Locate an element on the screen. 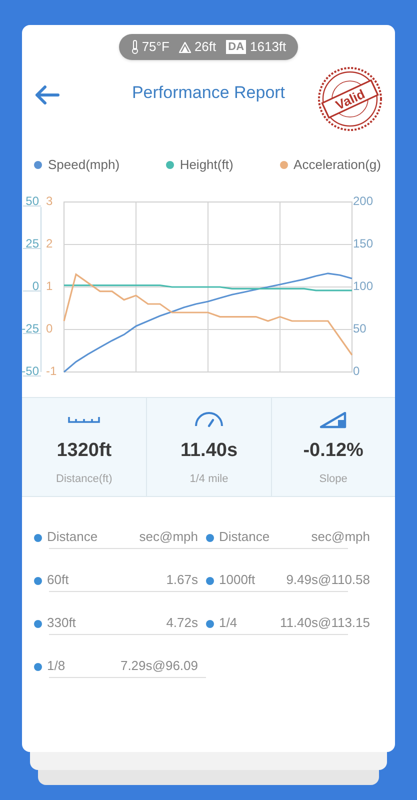 The height and width of the screenshot is (800, 417). split-distance: 1/8 is located at coordinates (56, 665).